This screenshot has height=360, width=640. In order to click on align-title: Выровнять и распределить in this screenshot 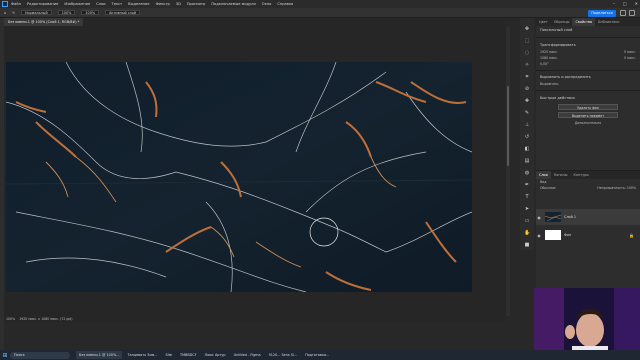, I will do `click(588, 77)`.